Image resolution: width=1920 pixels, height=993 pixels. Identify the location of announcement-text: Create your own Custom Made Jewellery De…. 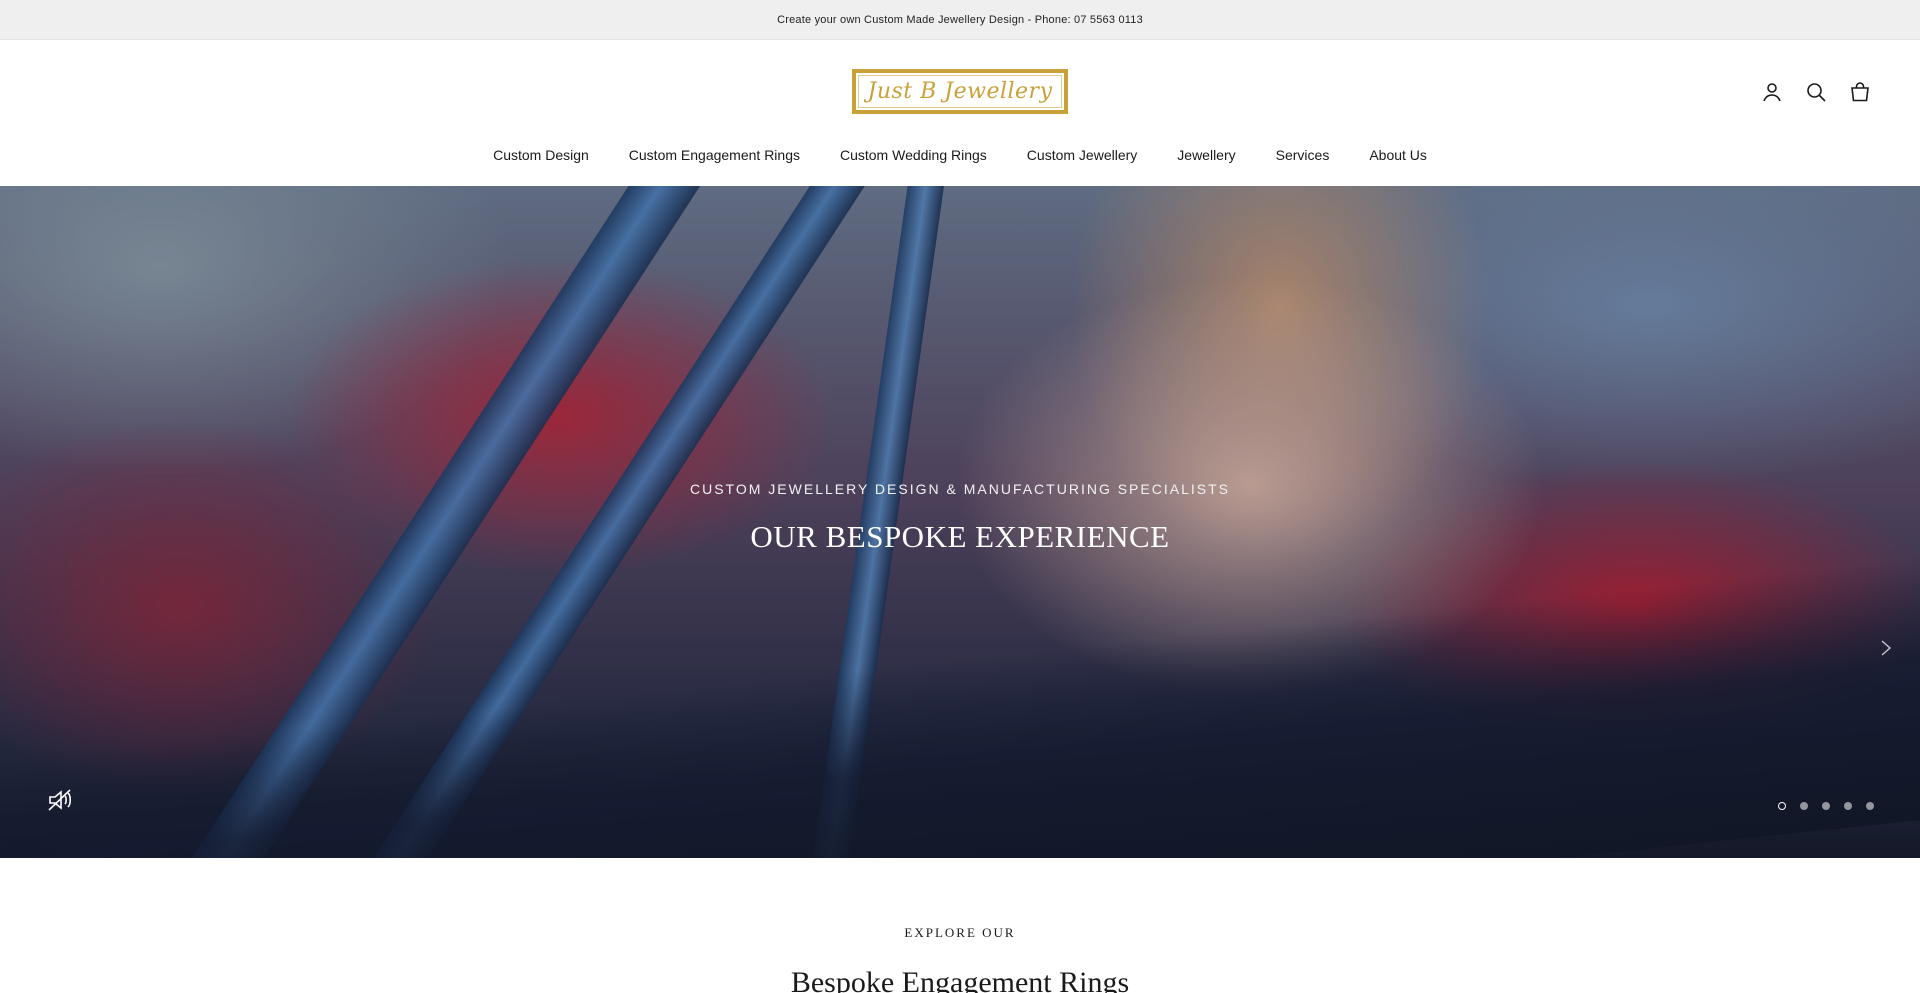
(960, 19).